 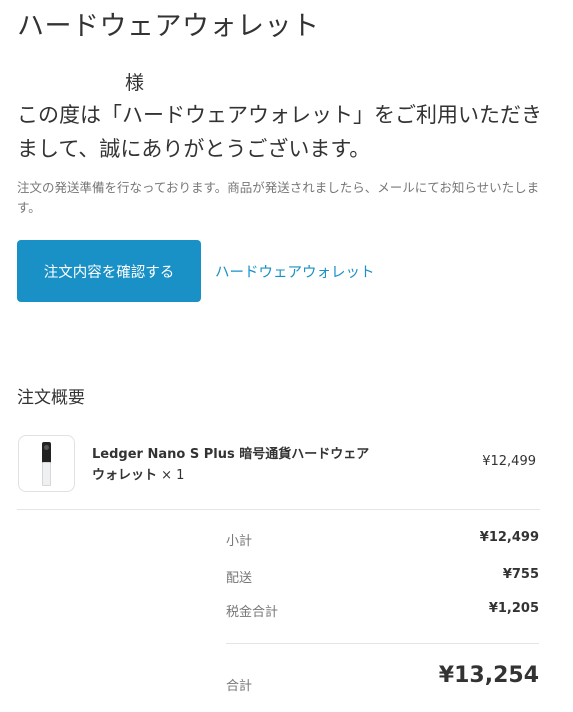 What do you see at coordinates (239, 686) in the screenshot?
I see `total-label: 合計` at bounding box center [239, 686].